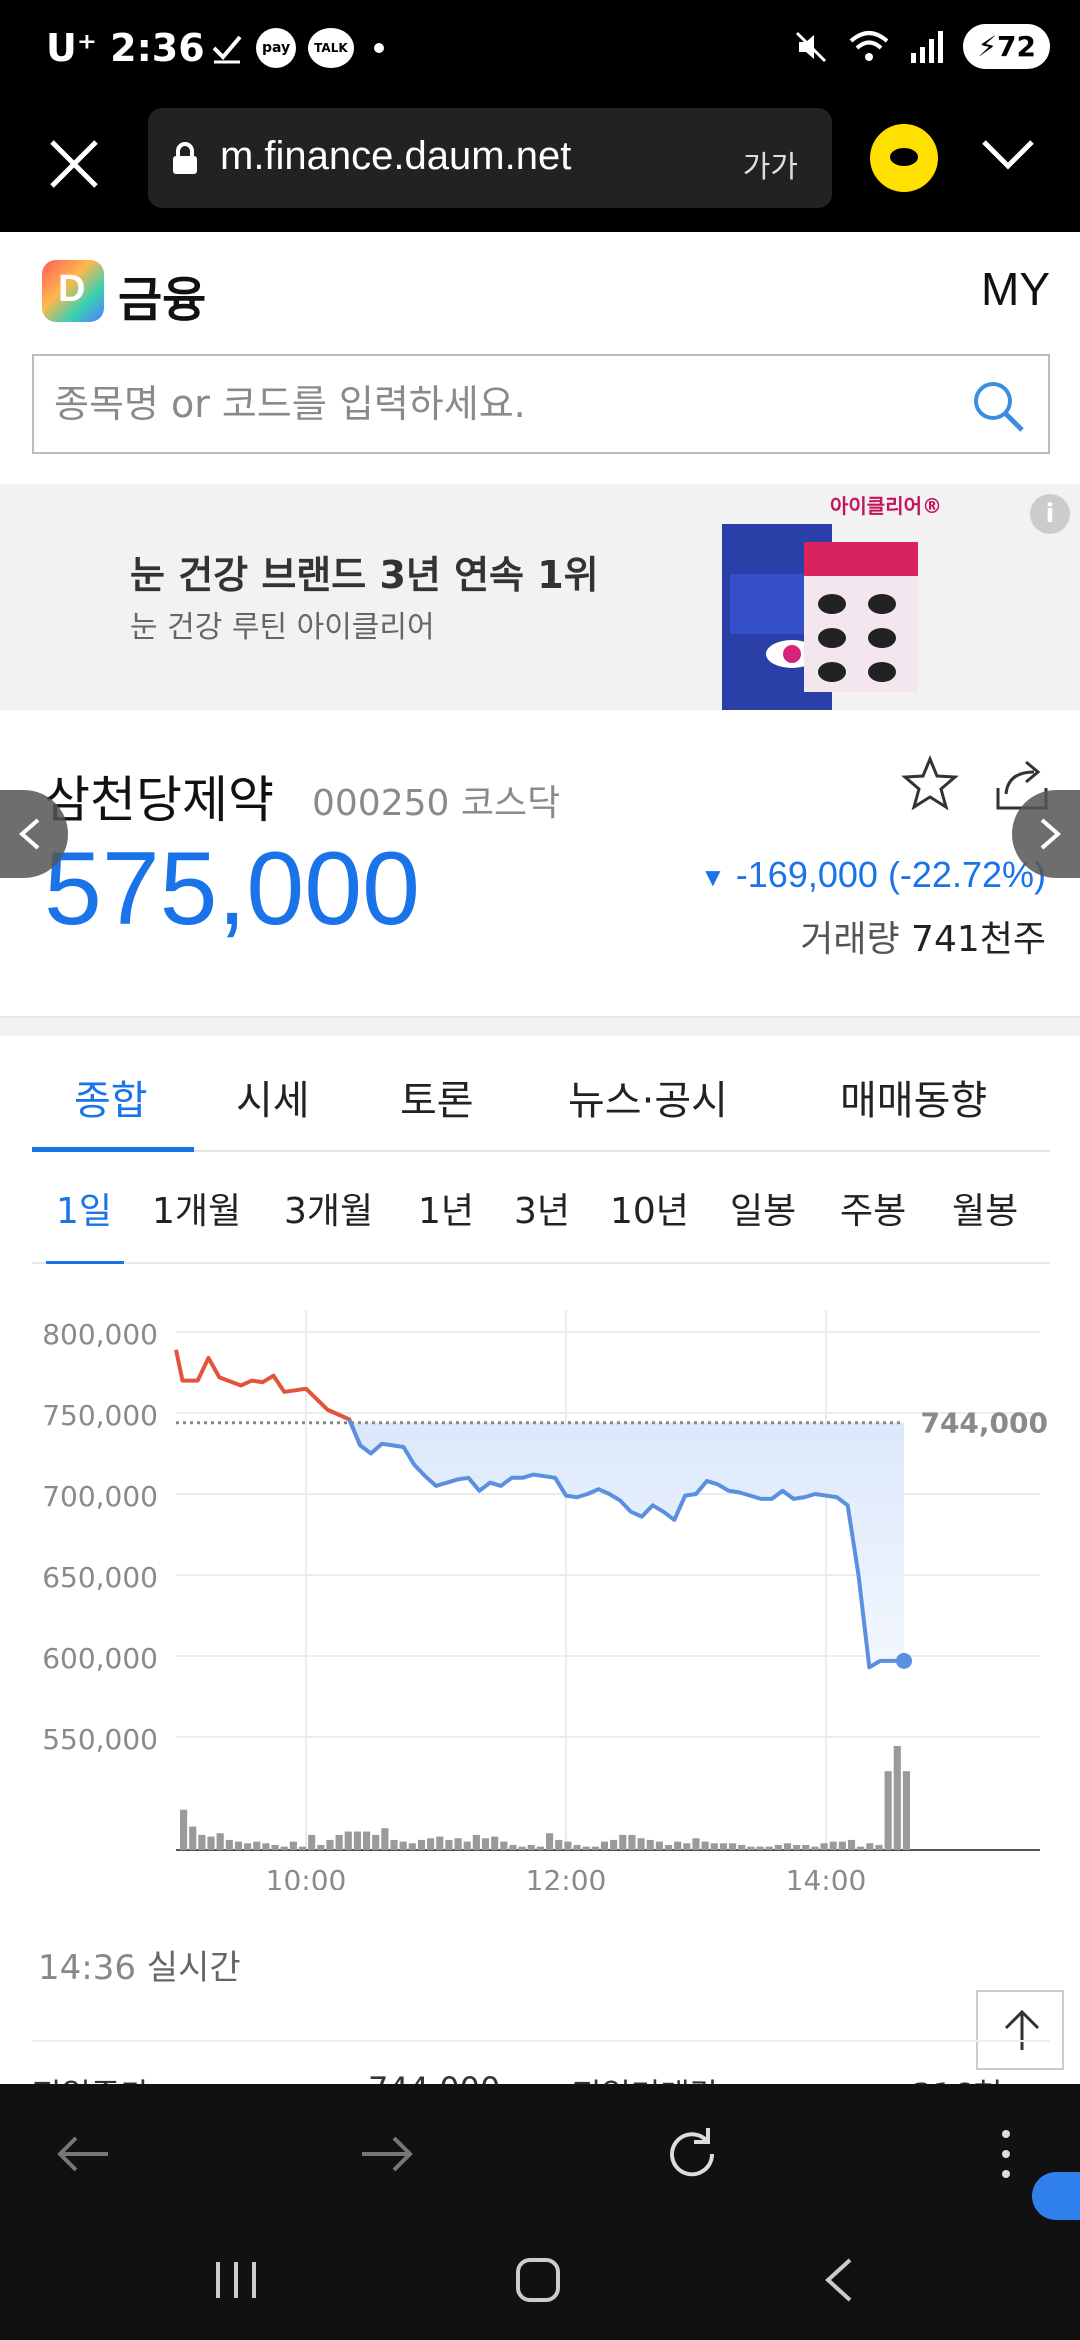 The image size is (1080, 2340). What do you see at coordinates (648, 1097) in the screenshot?
I see `tab-news: 뉴스·공시` at bounding box center [648, 1097].